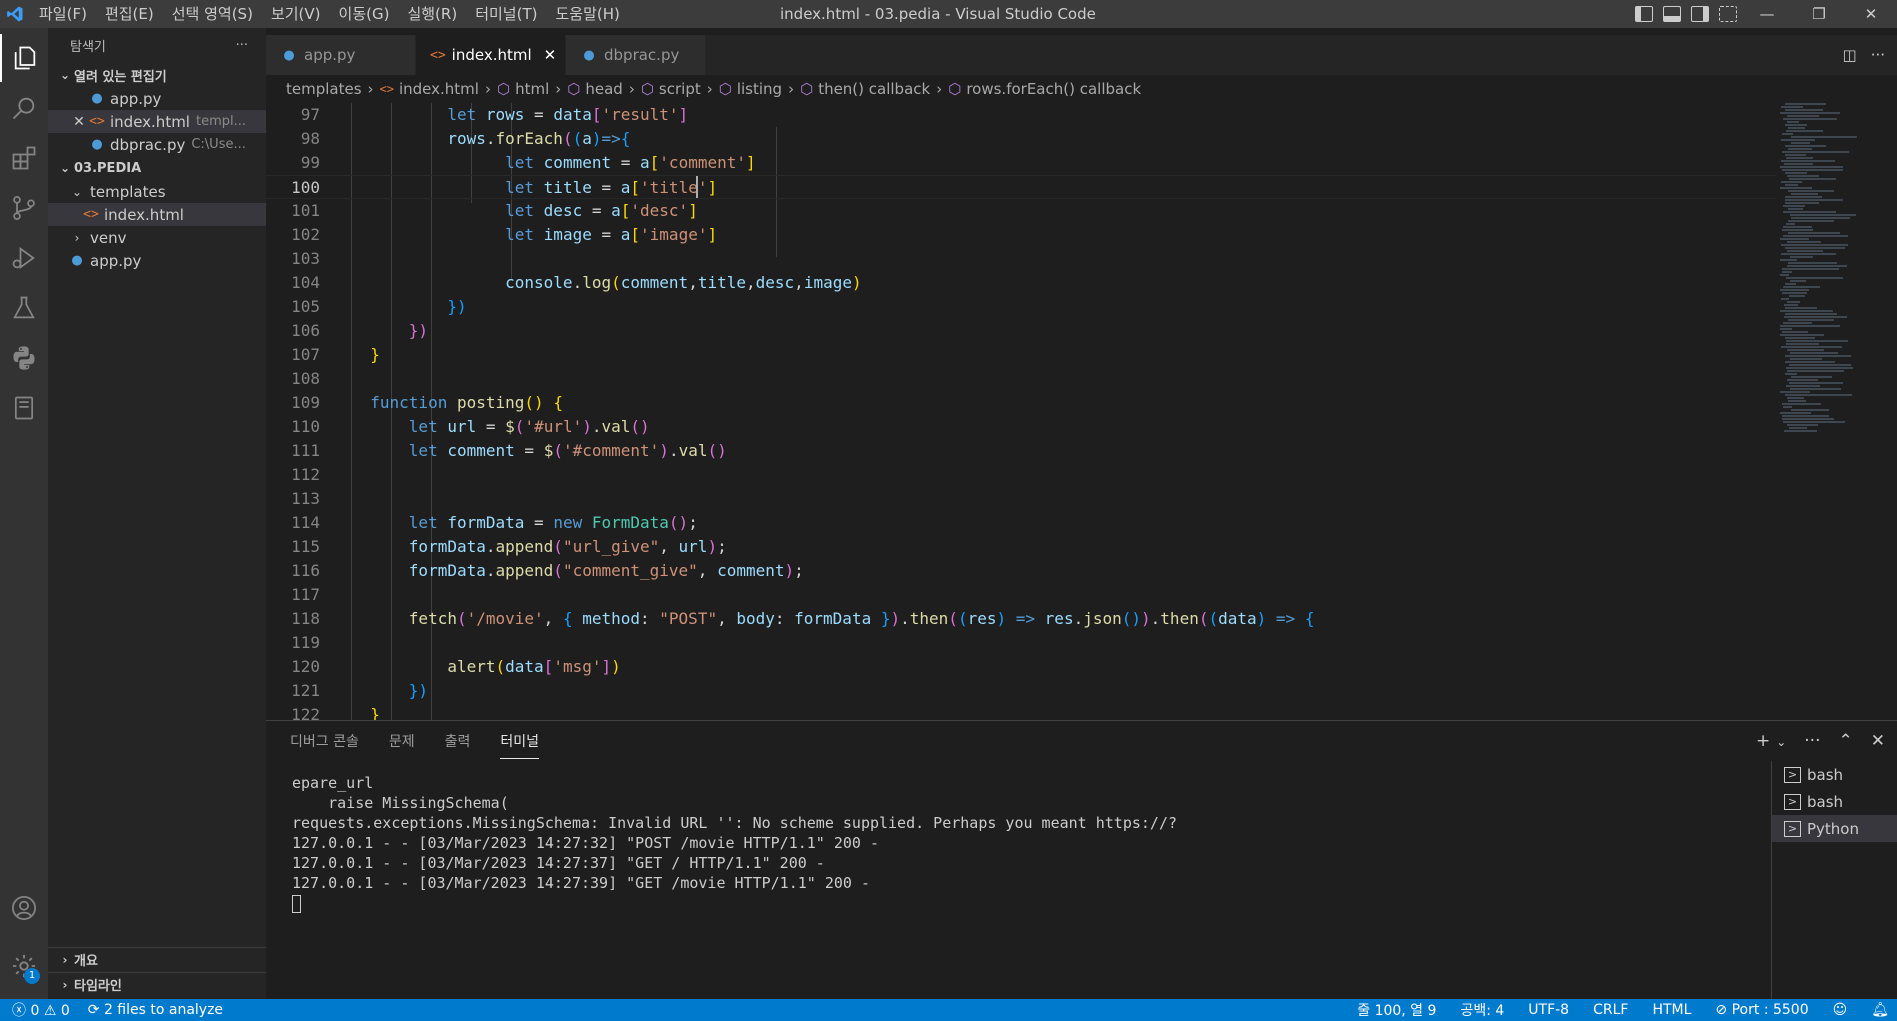  I want to click on live-server-status: ⊘ Port : 5500, so click(1761, 1010).